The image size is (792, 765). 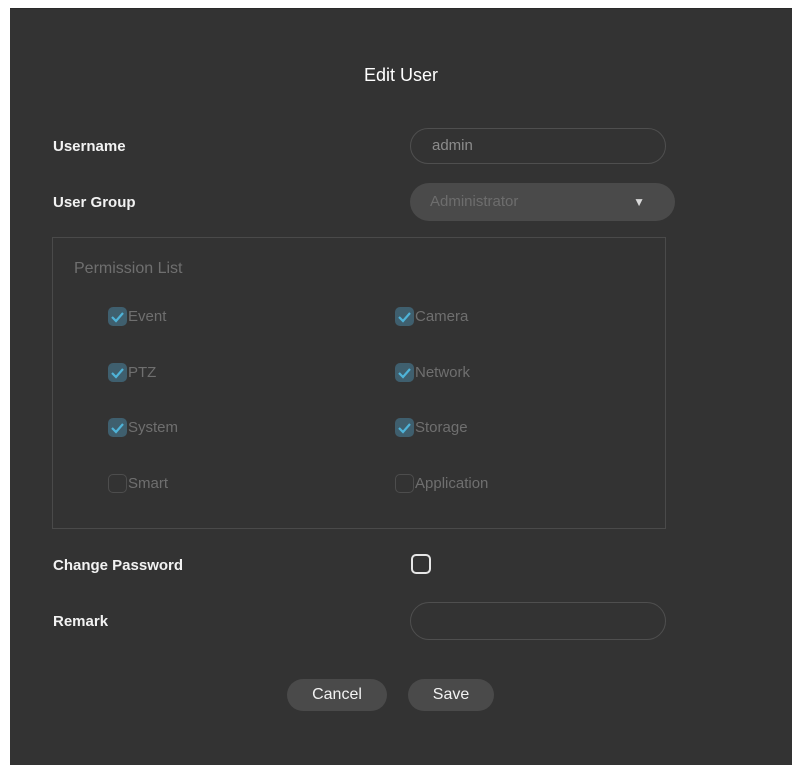 What do you see at coordinates (474, 201) in the screenshot?
I see `user-group-value: Administrator` at bounding box center [474, 201].